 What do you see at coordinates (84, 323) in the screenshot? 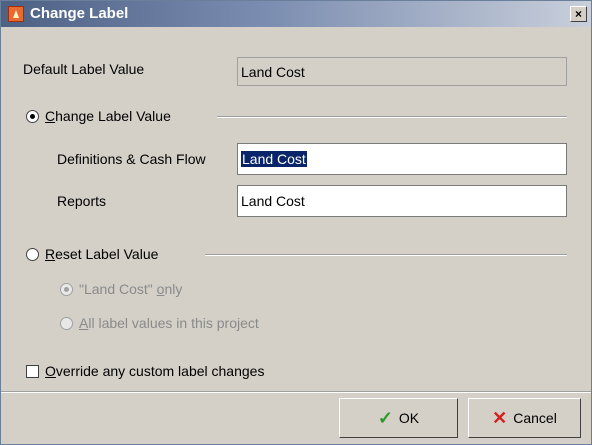
I see `mnemonic-char: A` at bounding box center [84, 323].